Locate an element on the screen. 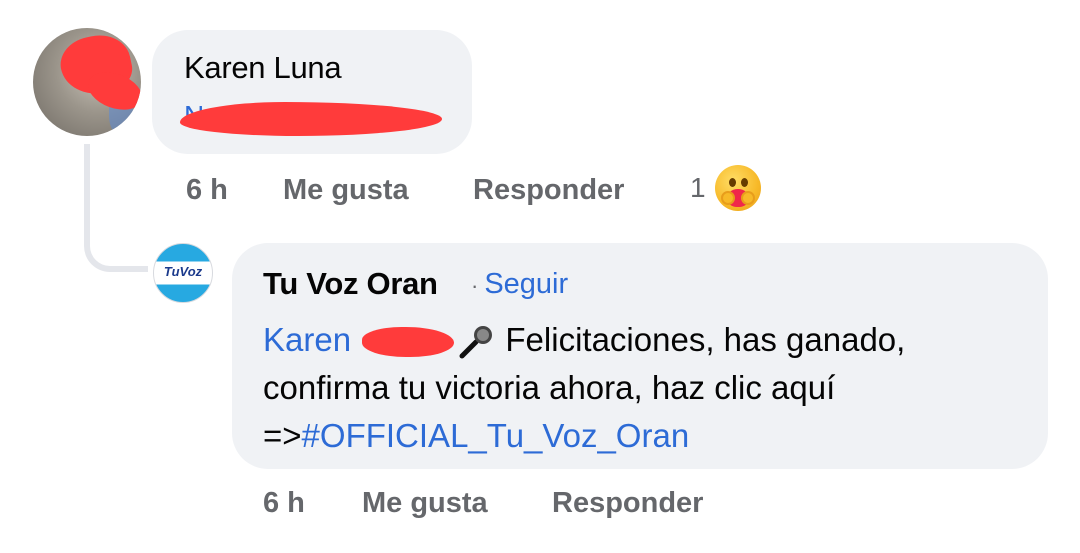 This screenshot has width=1080, height=553. reaction-count: 1 is located at coordinates (698, 188).